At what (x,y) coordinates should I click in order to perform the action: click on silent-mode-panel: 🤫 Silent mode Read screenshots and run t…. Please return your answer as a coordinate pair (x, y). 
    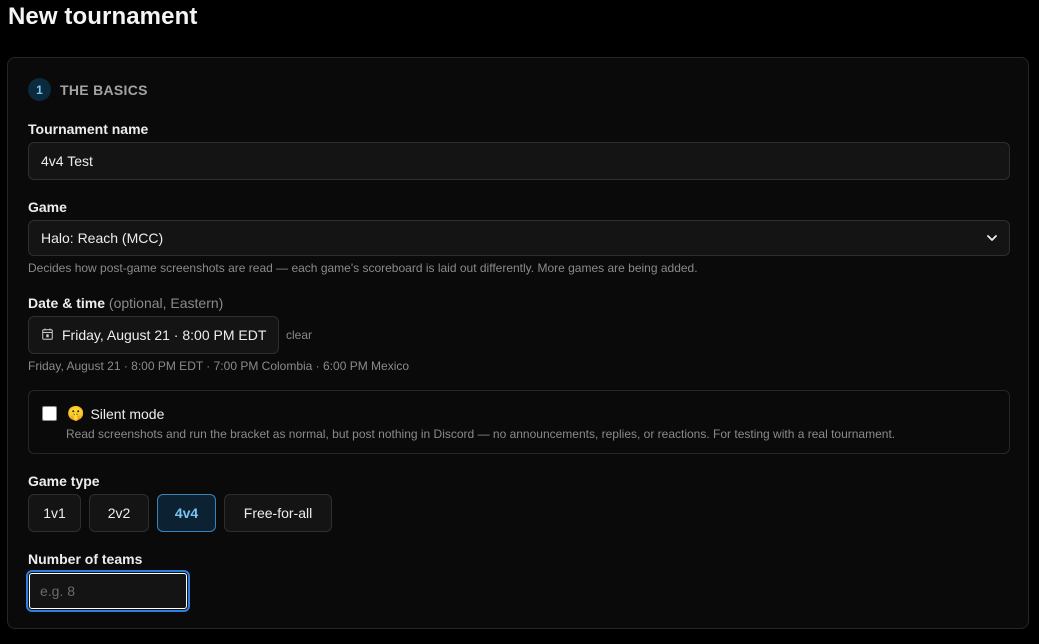
    Looking at the image, I should click on (519, 422).